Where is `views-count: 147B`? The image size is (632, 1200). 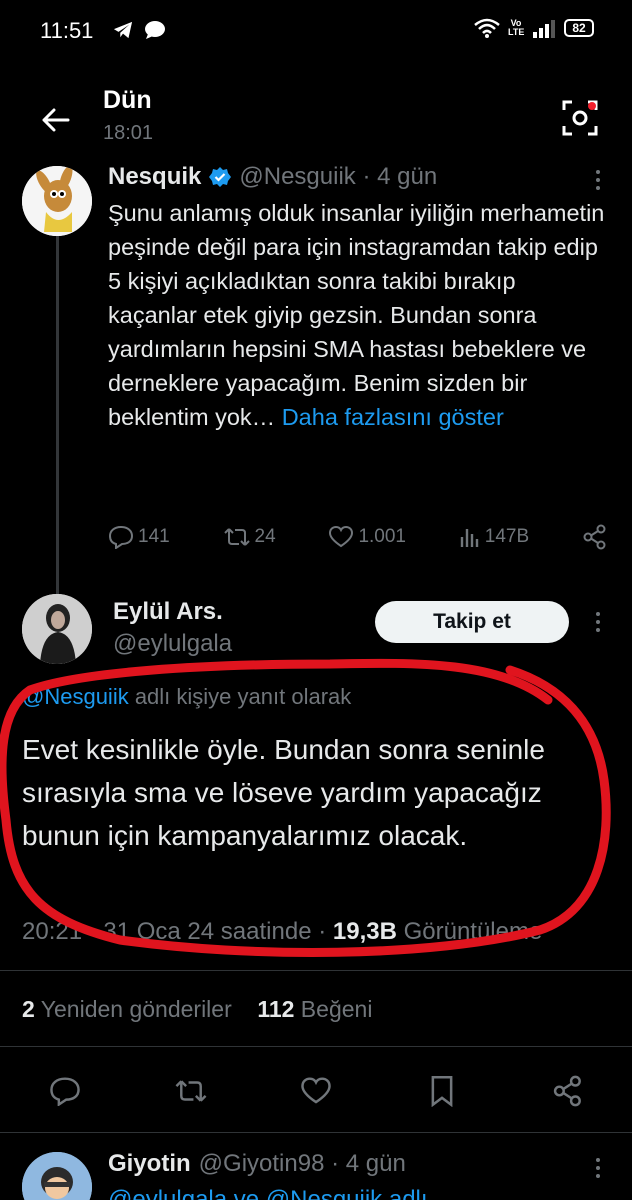 views-count: 147B is located at coordinates (507, 536).